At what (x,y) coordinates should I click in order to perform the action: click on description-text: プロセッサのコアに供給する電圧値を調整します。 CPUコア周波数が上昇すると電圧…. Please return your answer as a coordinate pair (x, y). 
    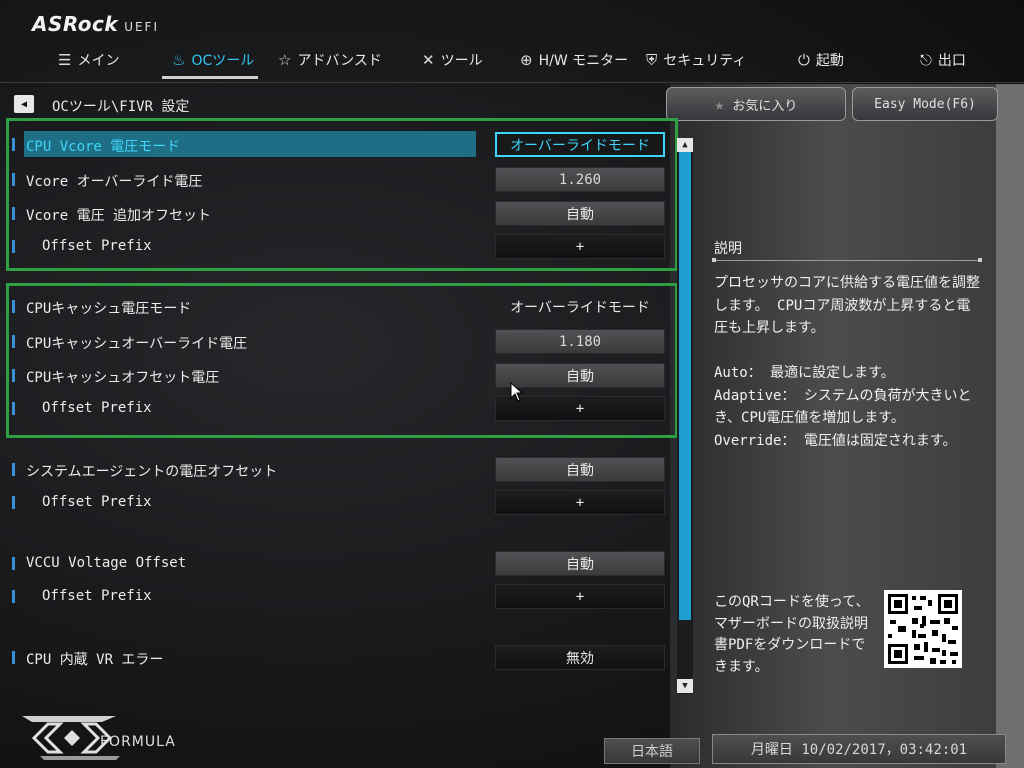
    Looking at the image, I should click on (847, 362).